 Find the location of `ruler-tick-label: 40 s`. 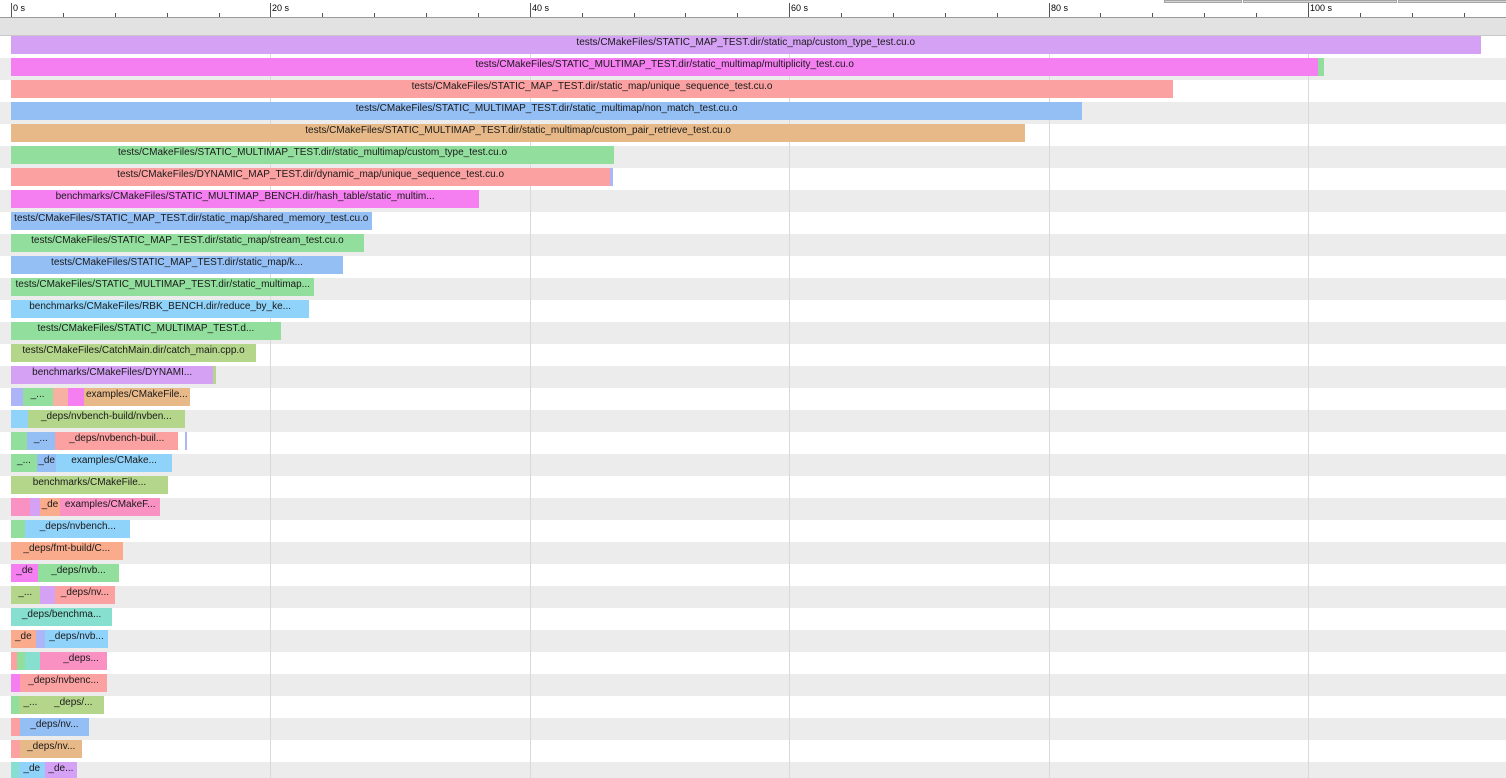

ruler-tick-label: 40 s is located at coordinates (541, 8).